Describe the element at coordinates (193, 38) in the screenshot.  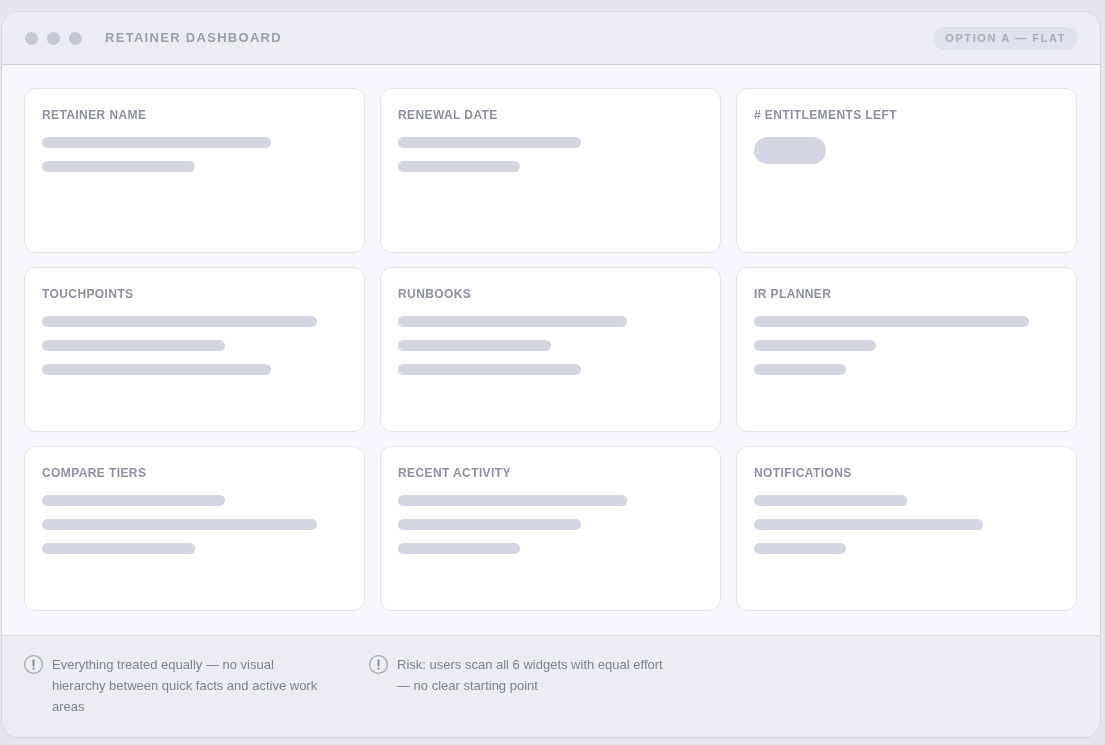
I see `window-title: RETAINER DASHBOARD` at that location.